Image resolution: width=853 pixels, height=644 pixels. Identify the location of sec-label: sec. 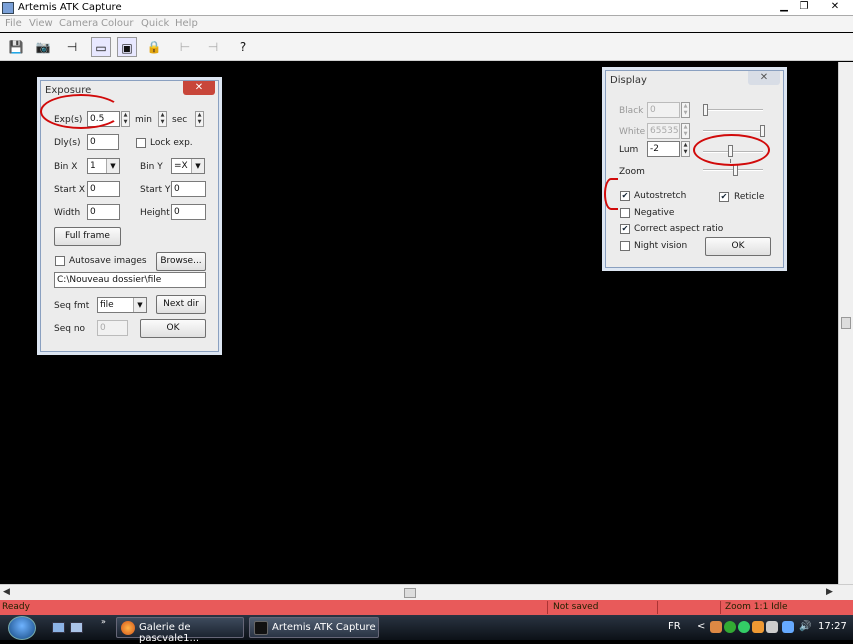
(180, 120).